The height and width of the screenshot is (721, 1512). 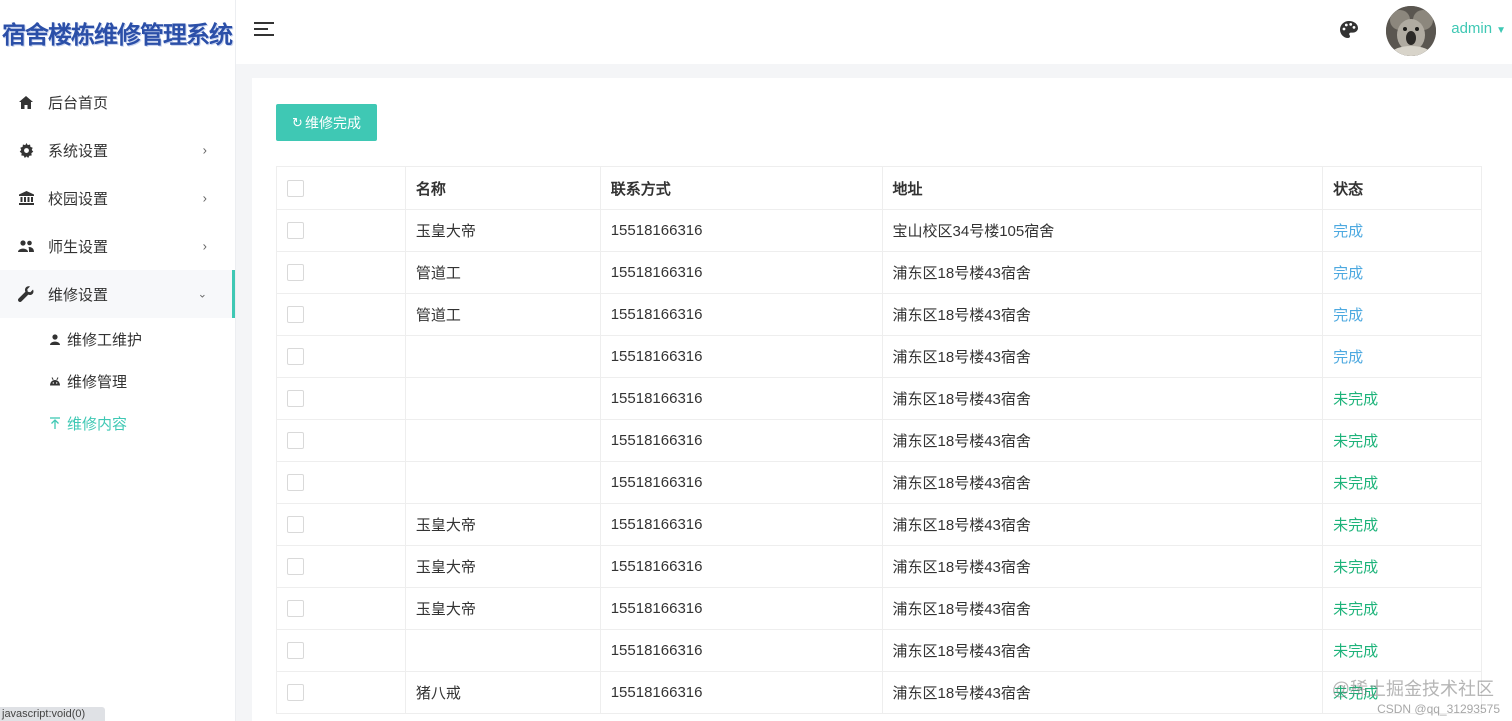 I want to click on column-header-phone: 联系方式, so click(x=741, y=188).